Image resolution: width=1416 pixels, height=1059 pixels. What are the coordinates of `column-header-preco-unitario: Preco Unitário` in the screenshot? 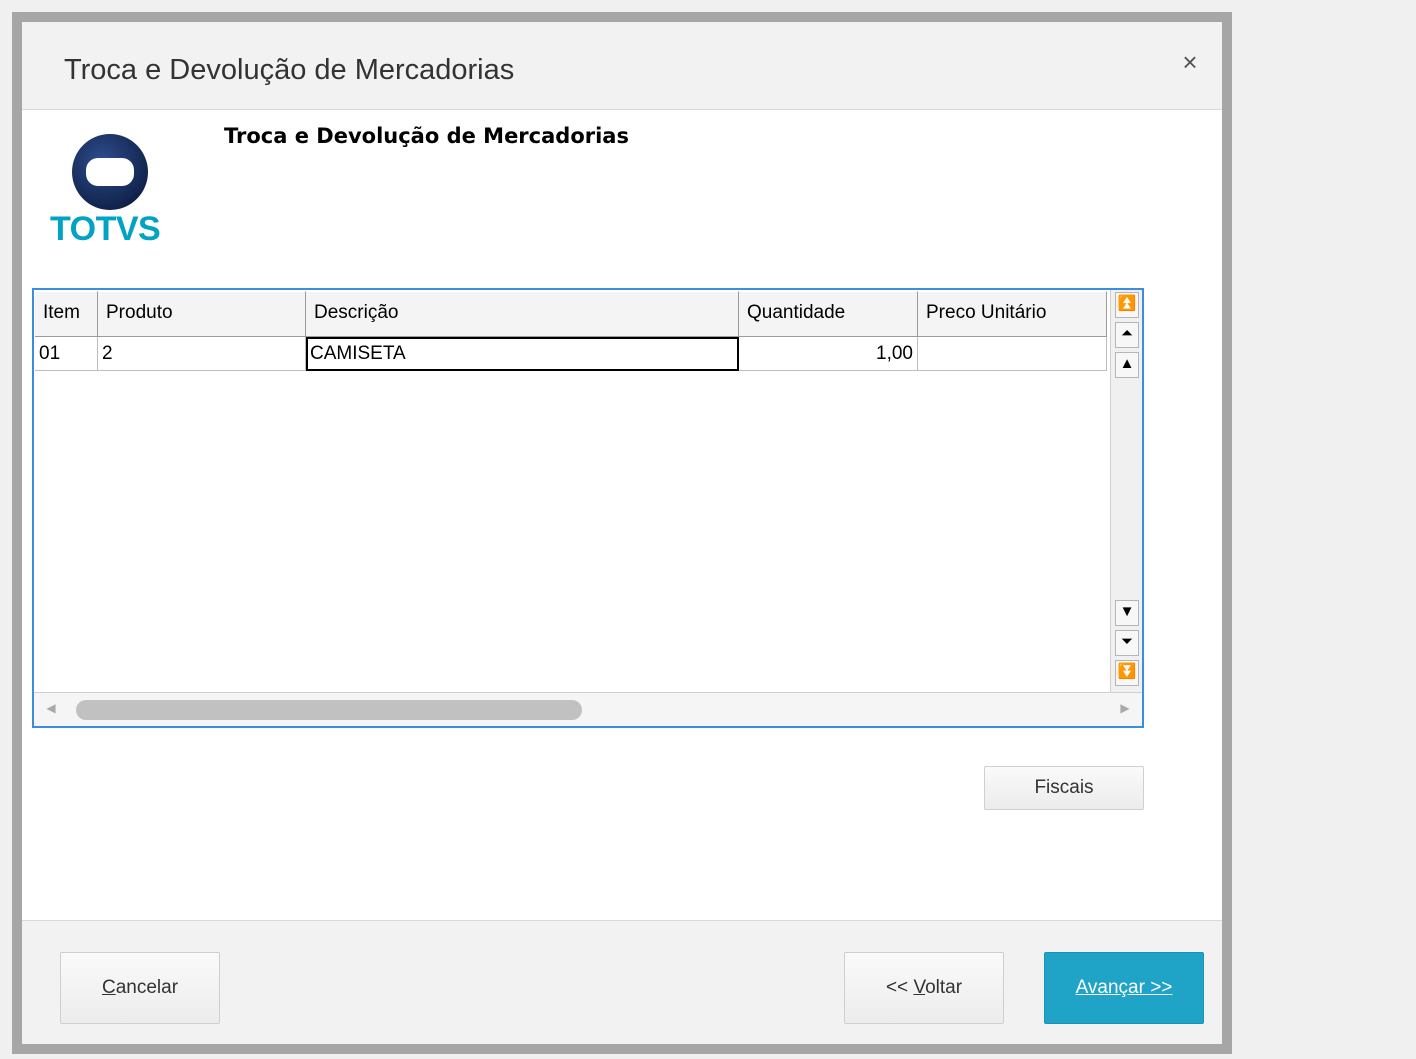 It's located at (1012, 314).